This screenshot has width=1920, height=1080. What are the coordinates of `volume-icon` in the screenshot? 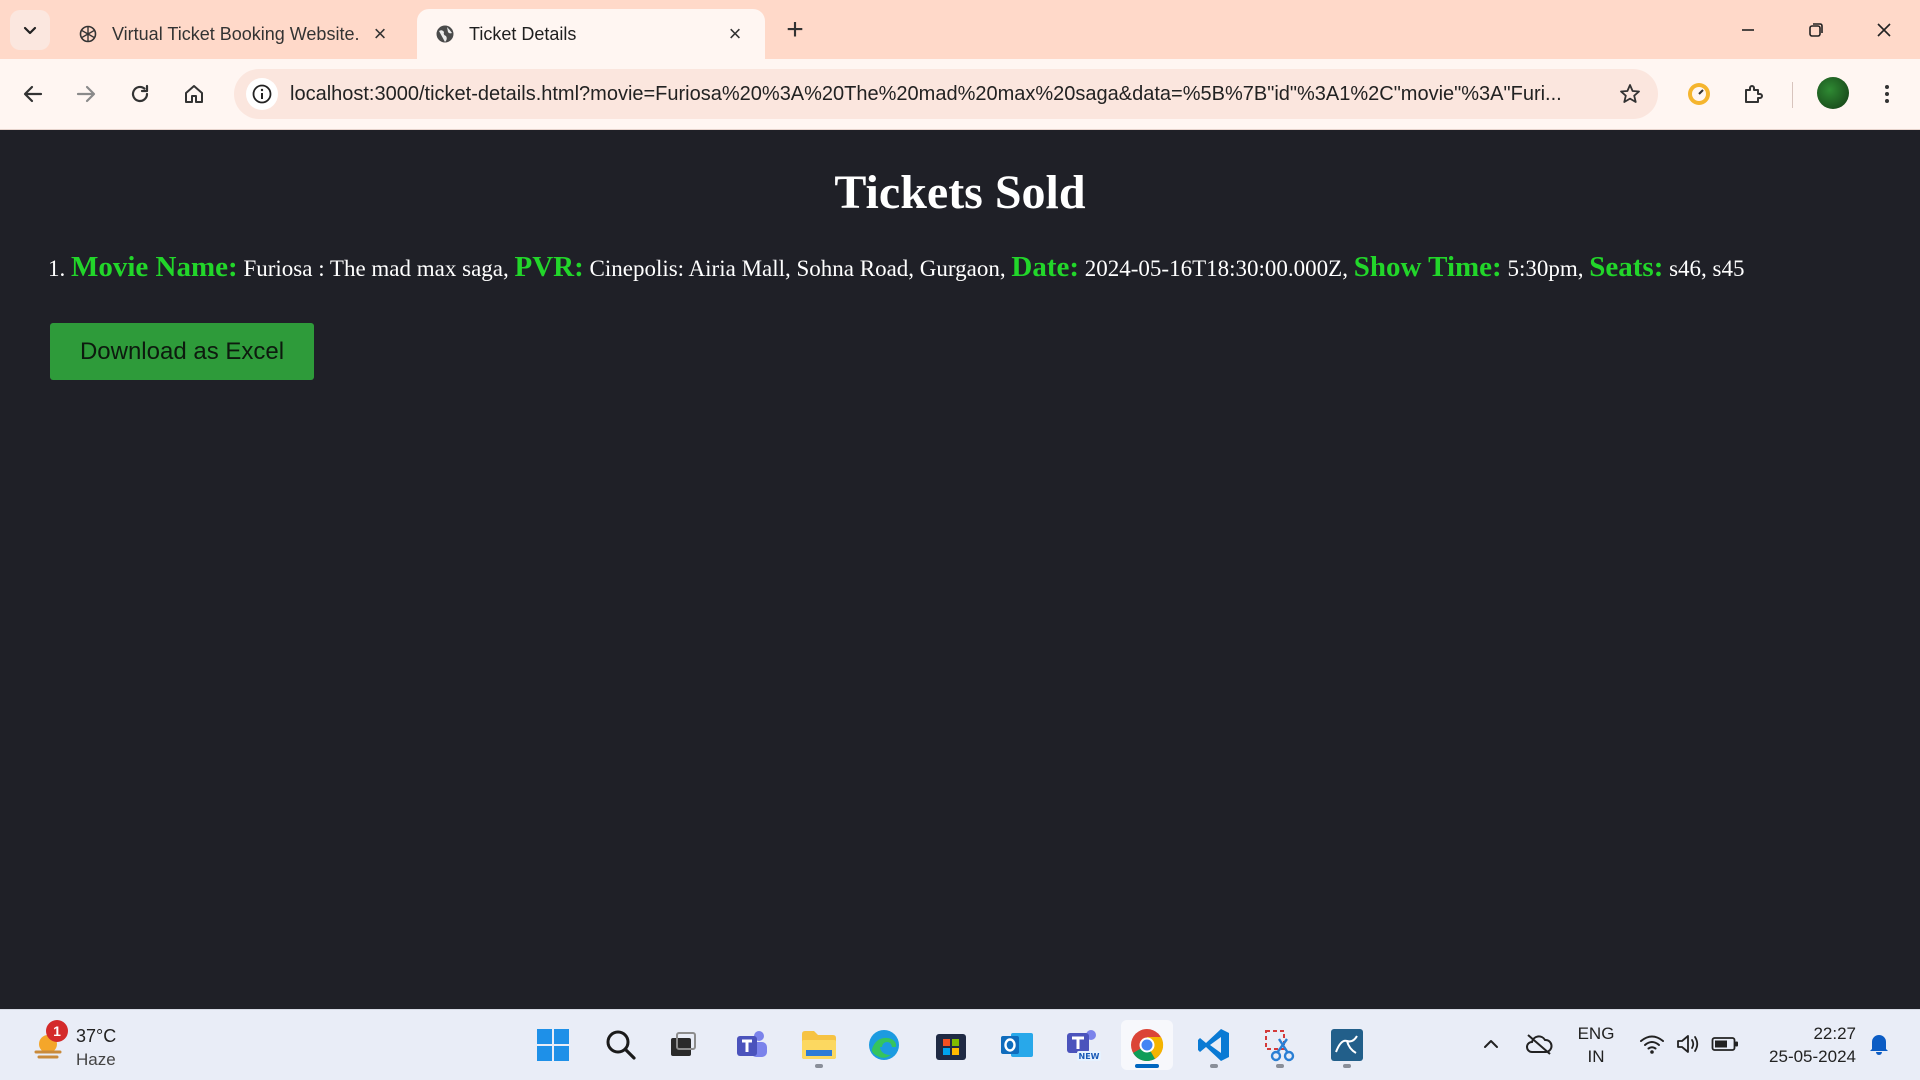 It's located at (1688, 1044).